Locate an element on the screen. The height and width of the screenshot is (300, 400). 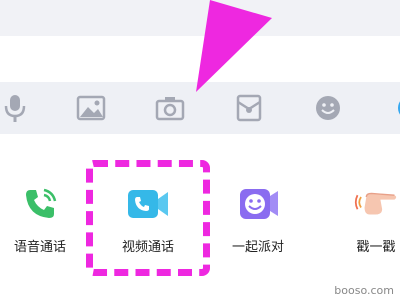
watermark: booso.com is located at coordinates (364, 290).